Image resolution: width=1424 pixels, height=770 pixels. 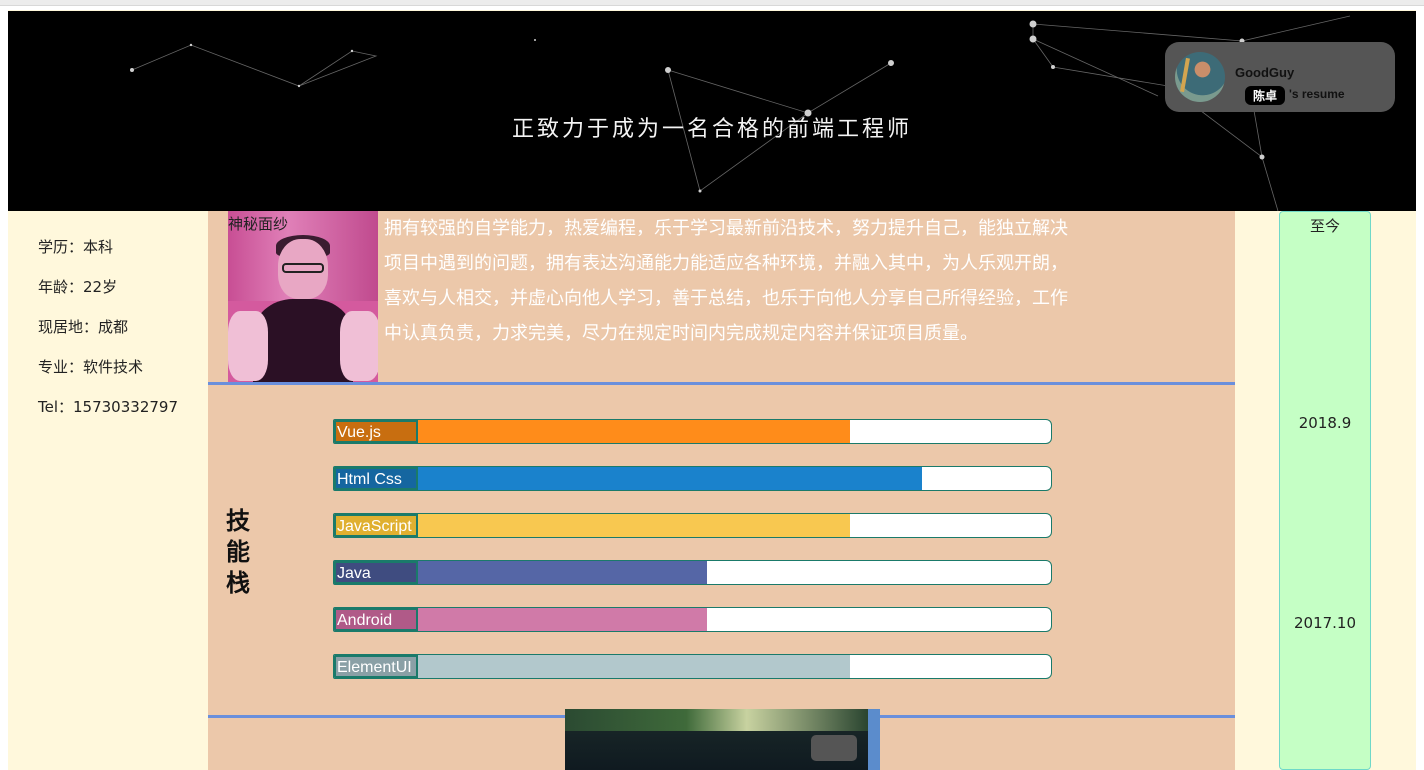 I want to click on timeline-column: 至今 2018.9 2017.10, so click(x=1325, y=490).